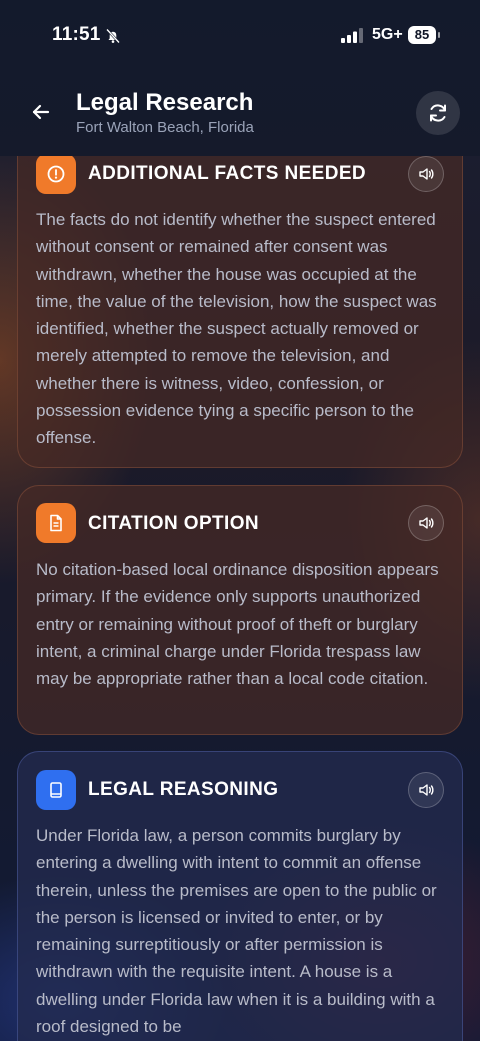  Describe the element at coordinates (174, 523) in the screenshot. I see `card-title: CITATION OPTION` at that location.